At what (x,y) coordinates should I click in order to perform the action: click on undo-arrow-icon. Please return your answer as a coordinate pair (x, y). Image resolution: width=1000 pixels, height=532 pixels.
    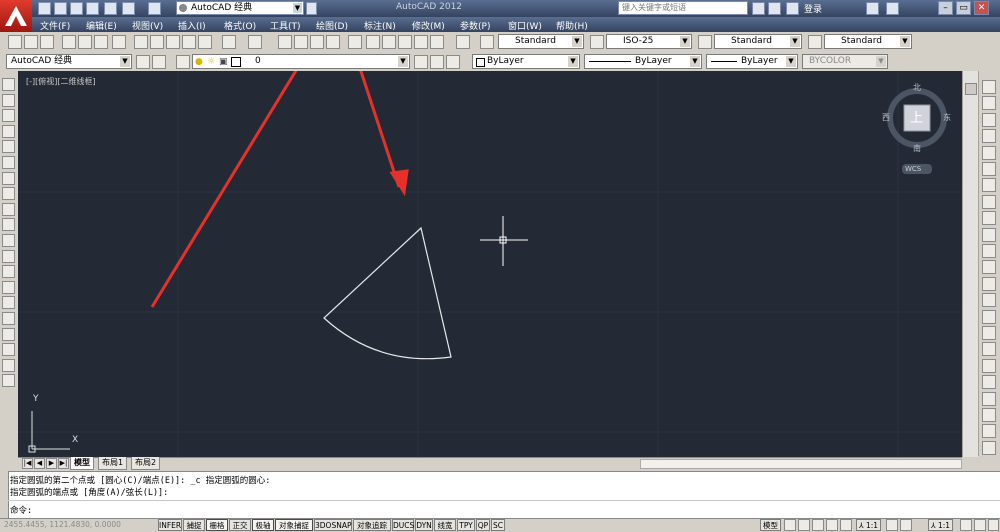
    Looking at the image, I should click on (229, 42).